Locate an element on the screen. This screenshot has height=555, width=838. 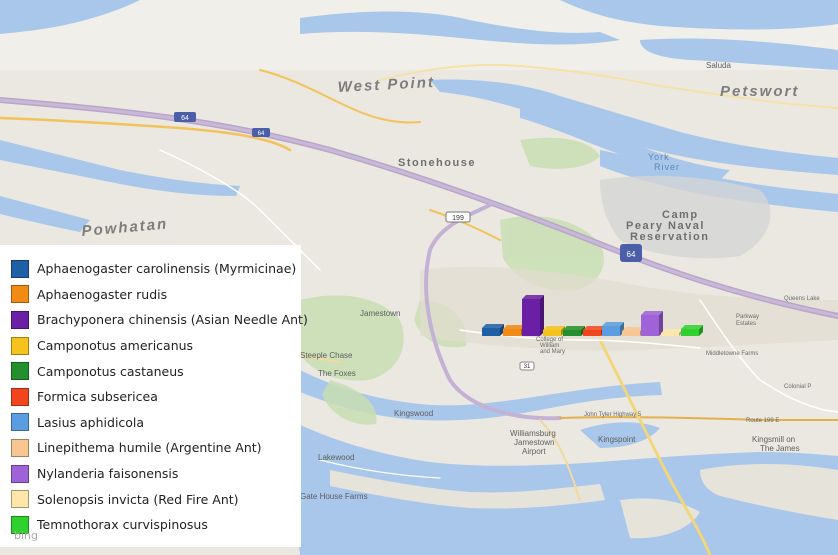
legend-item: Aphaenogaster rudis is located at coordinates (156, 295).